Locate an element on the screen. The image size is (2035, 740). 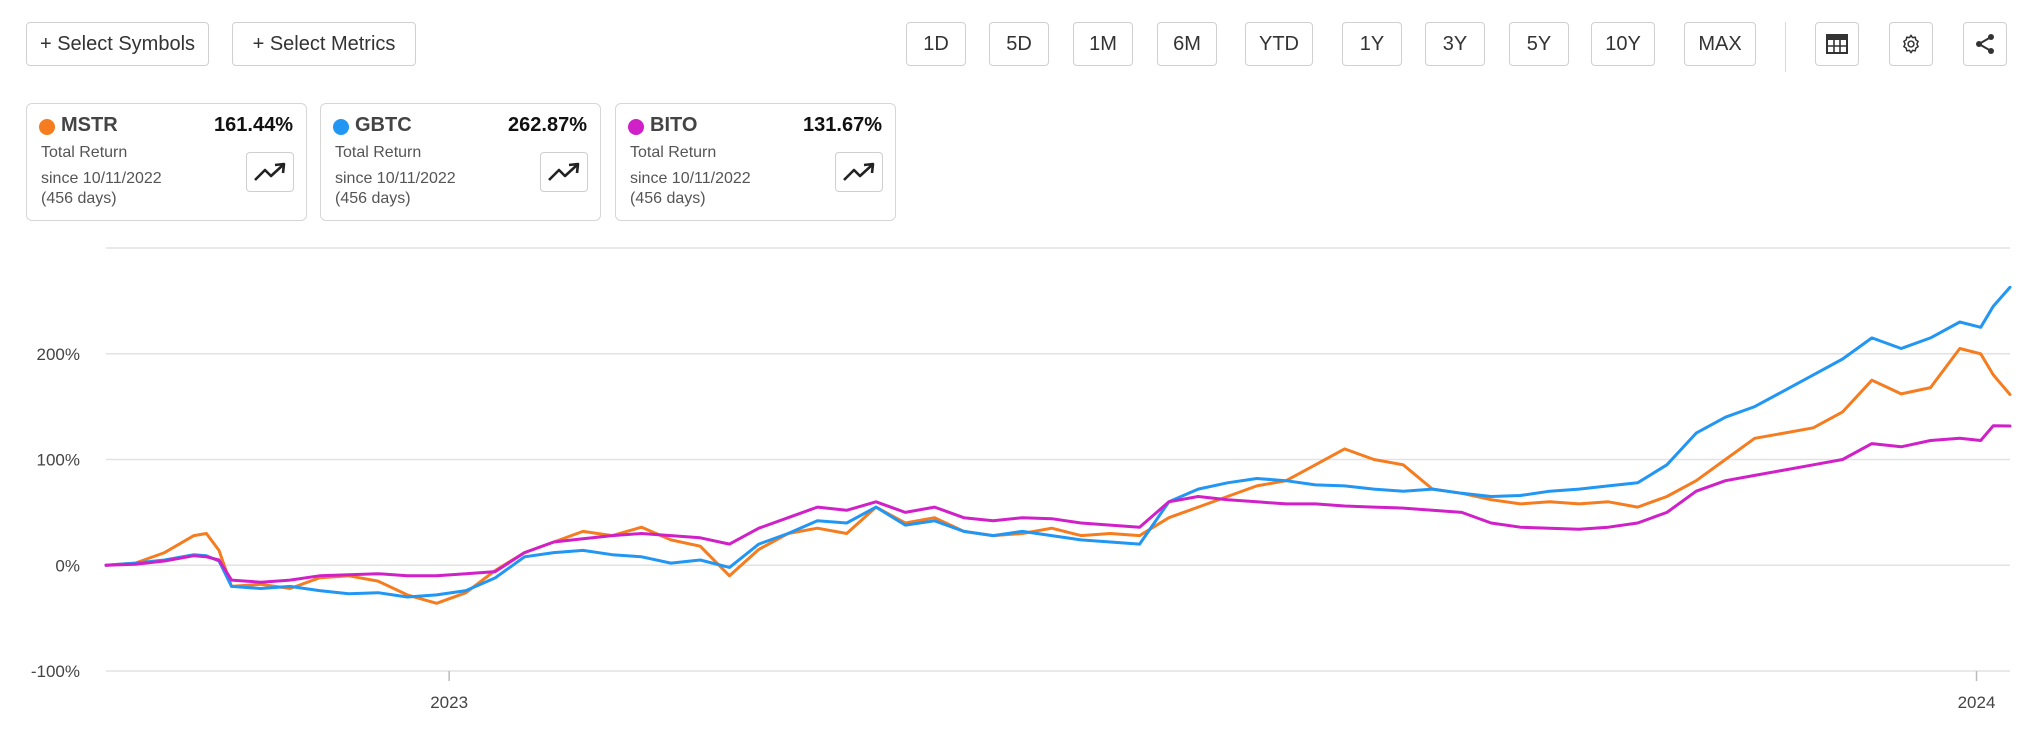
y-tick-label: 200% is located at coordinates (58, 354).